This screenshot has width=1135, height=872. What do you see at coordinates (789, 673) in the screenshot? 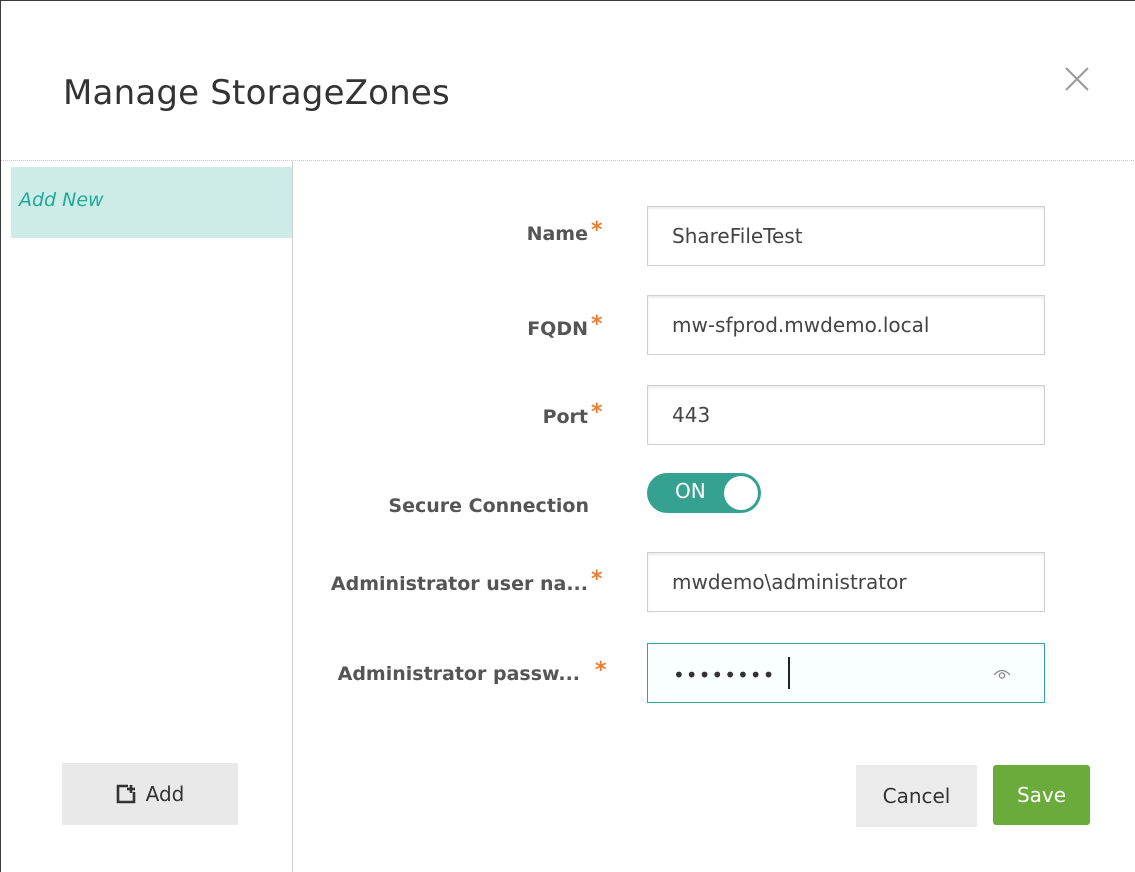
I see `text-caret` at bounding box center [789, 673].